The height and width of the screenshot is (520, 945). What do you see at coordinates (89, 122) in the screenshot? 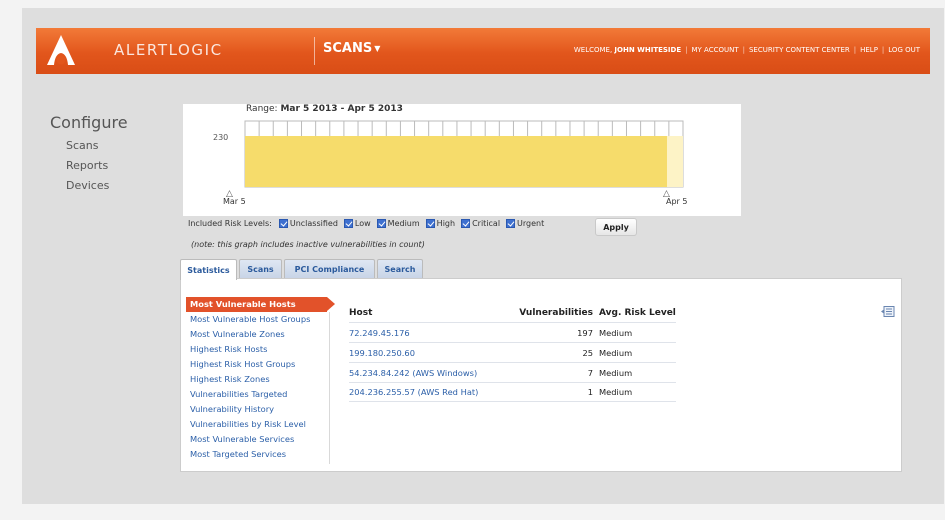
I see `configure-heading: Configure` at bounding box center [89, 122].